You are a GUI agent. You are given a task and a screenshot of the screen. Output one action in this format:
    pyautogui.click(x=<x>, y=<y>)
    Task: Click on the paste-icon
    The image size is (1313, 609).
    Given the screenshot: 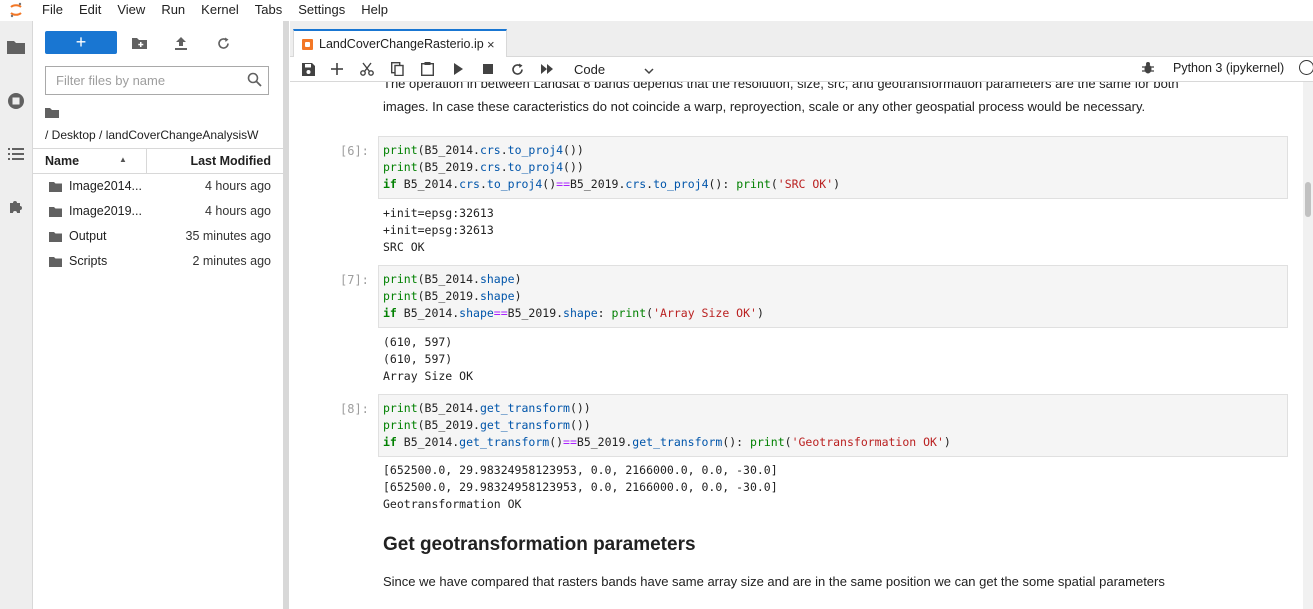 What is the action you would take?
    pyautogui.click(x=427, y=69)
    